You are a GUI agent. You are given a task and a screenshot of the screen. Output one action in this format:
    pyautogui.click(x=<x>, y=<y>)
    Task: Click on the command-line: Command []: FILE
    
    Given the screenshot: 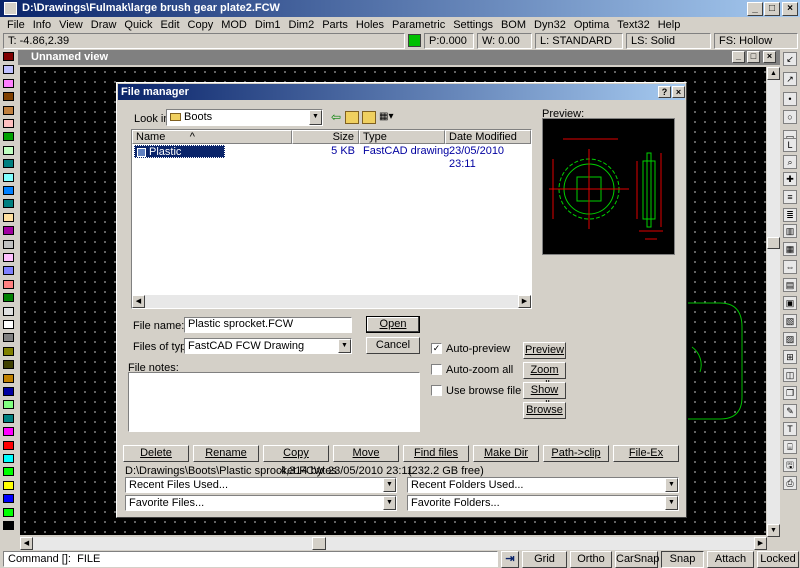 What is the action you would take?
    pyautogui.click(x=250, y=559)
    